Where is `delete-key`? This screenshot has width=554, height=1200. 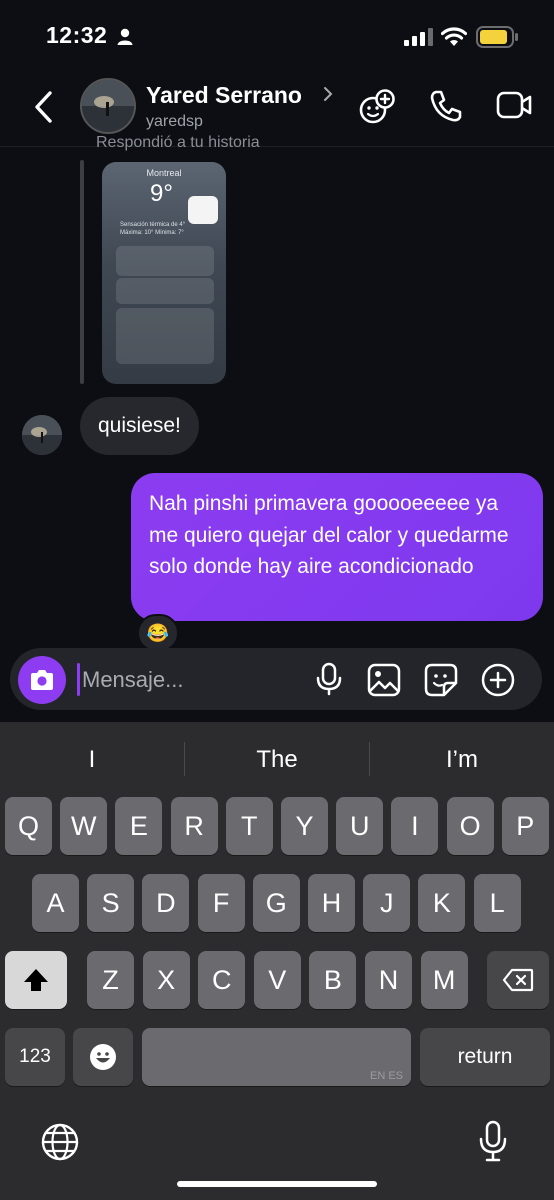 delete-key is located at coordinates (518, 980).